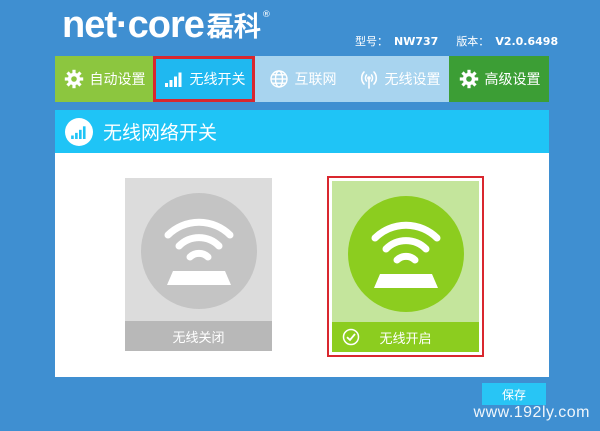  What do you see at coordinates (198, 336) in the screenshot?
I see `wireless-off-label: 无线关闭` at bounding box center [198, 336].